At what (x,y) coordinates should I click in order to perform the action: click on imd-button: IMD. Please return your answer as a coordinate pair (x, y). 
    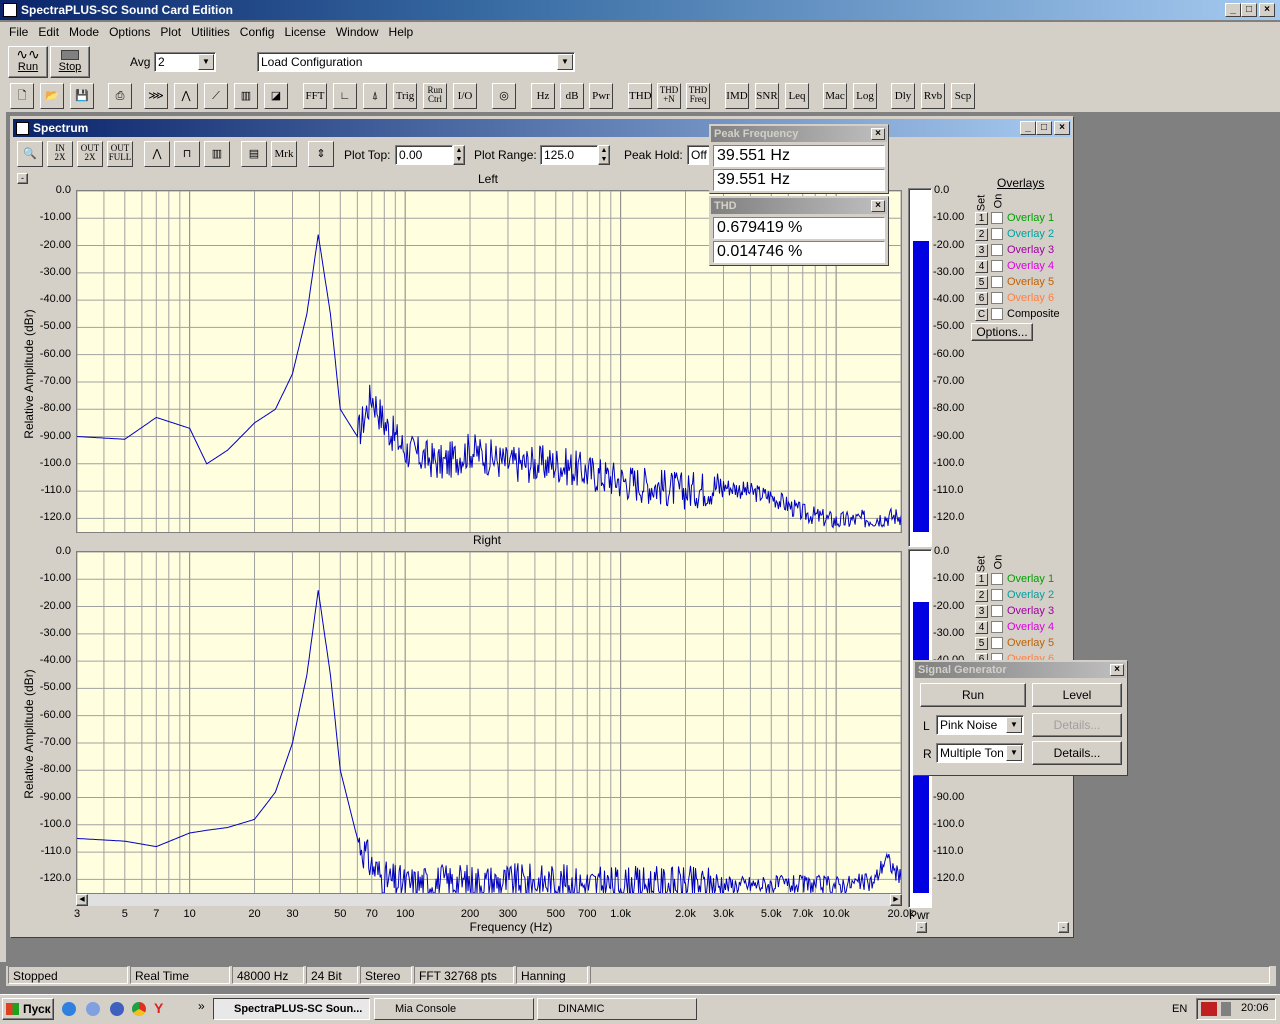
    Looking at the image, I should click on (737, 96).